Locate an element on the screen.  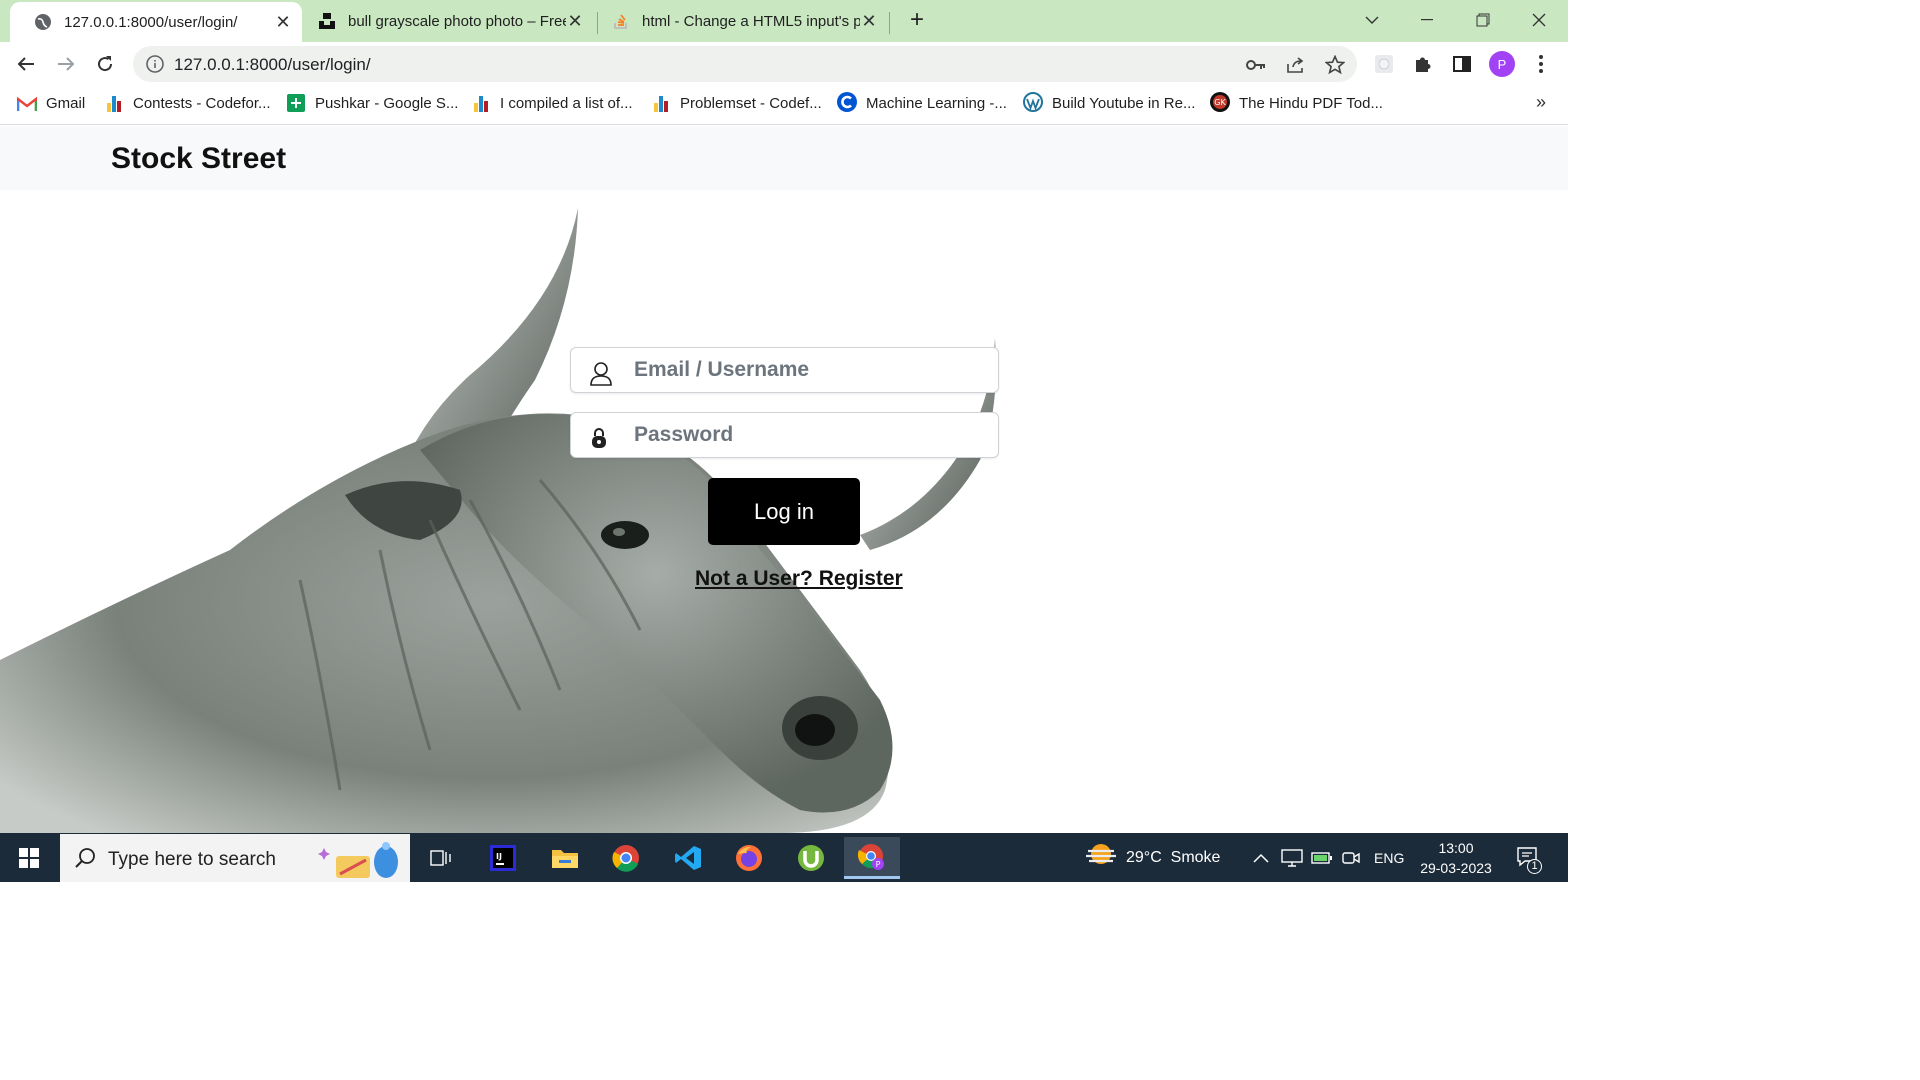
key-icon is located at coordinates (1256, 65).